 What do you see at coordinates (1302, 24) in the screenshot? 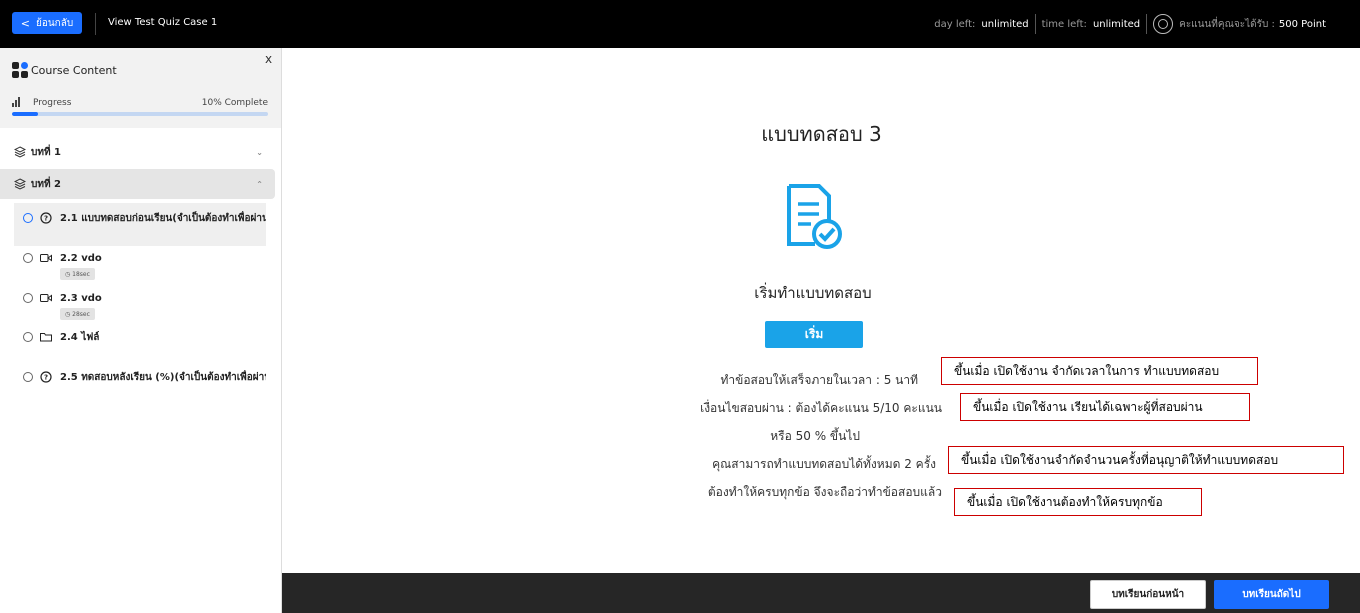
I see `points-value: 500 Point` at bounding box center [1302, 24].